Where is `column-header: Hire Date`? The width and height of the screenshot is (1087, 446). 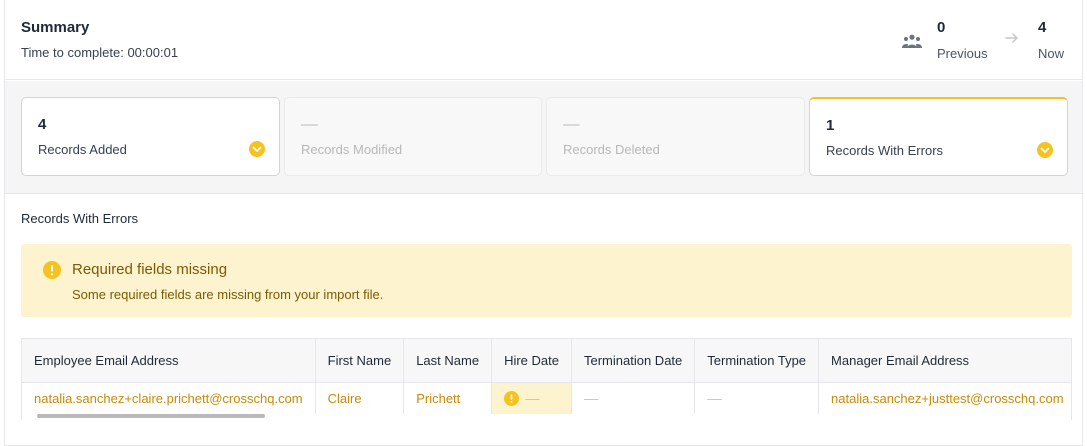
column-header: Hire Date is located at coordinates (531, 361).